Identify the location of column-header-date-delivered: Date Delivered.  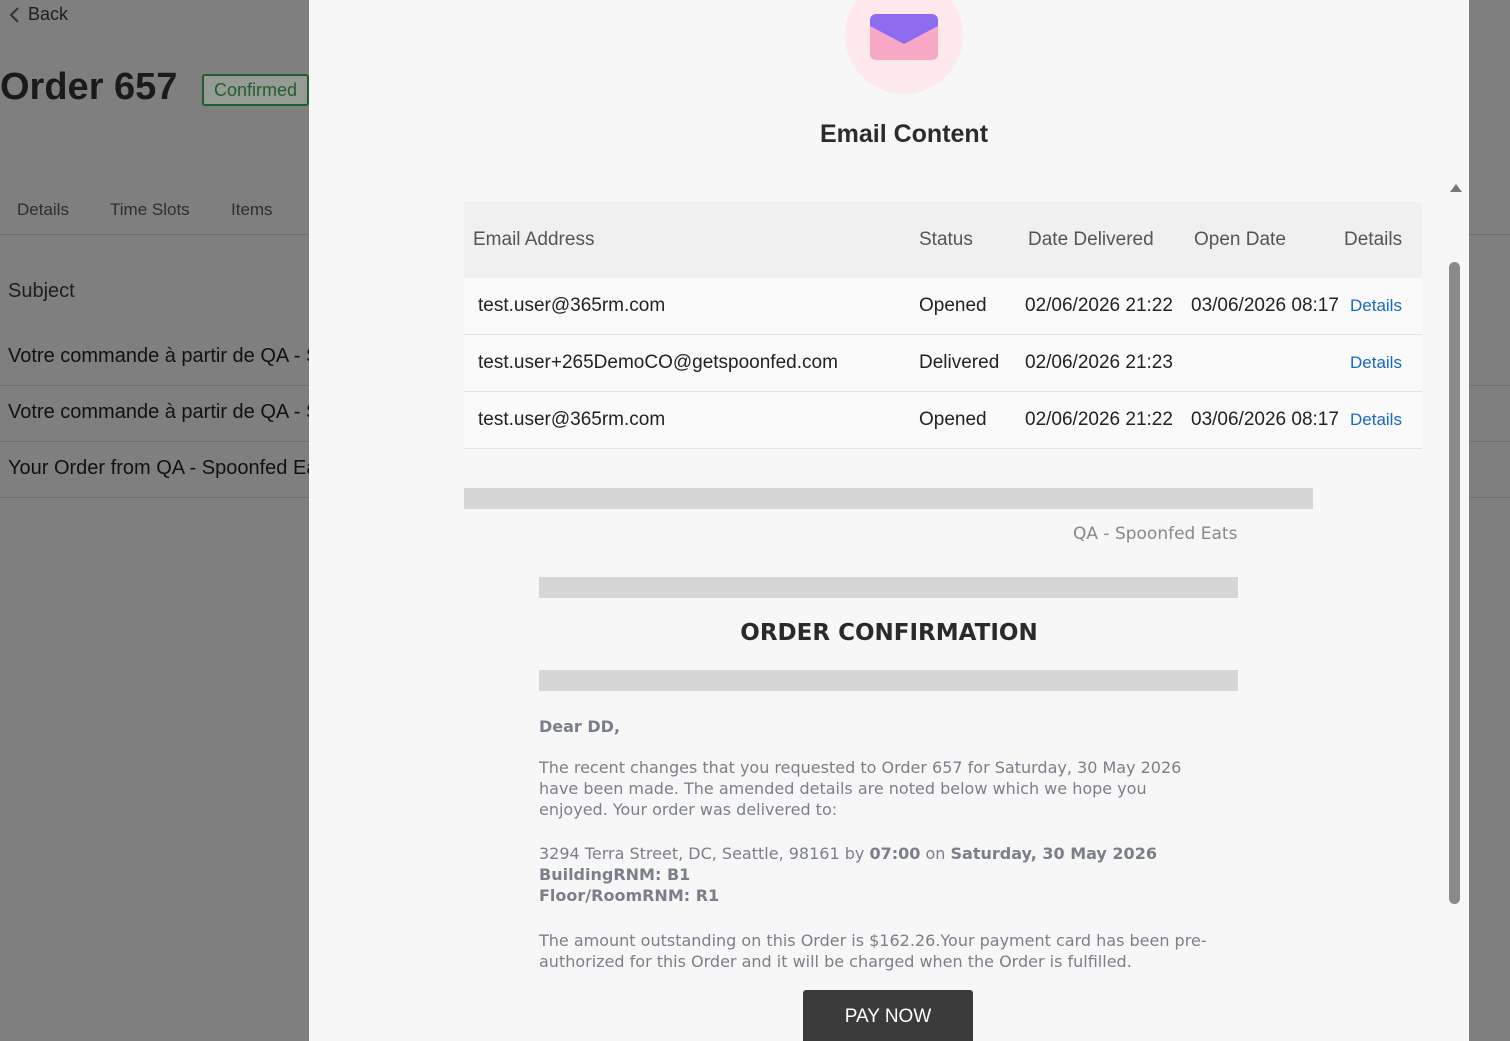
(1091, 239).